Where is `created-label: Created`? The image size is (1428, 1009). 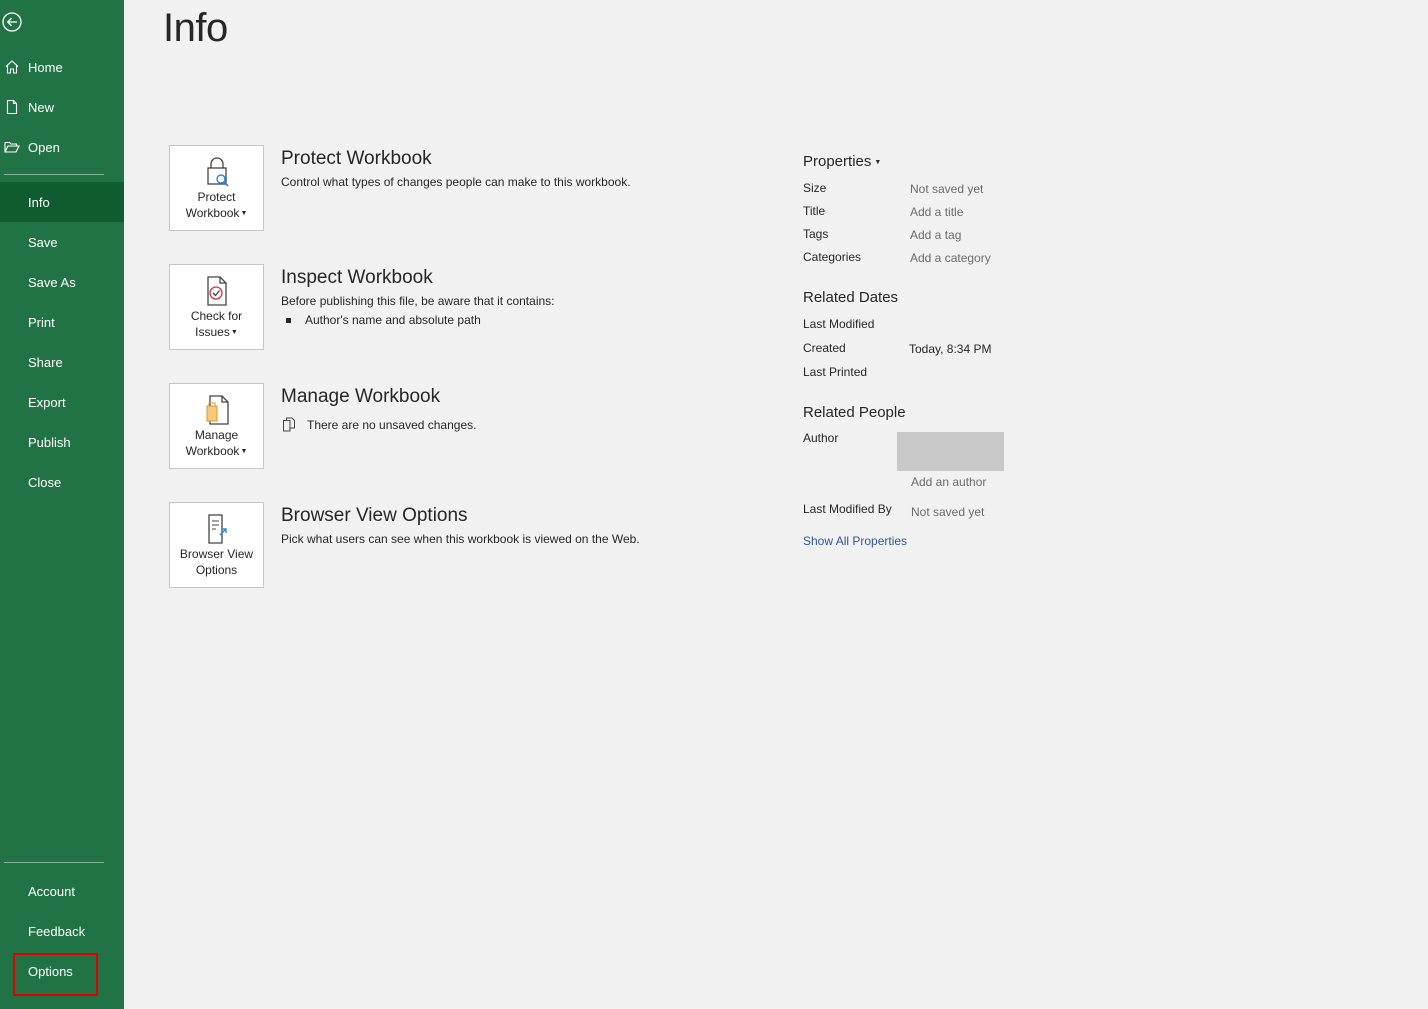 created-label: Created is located at coordinates (824, 348).